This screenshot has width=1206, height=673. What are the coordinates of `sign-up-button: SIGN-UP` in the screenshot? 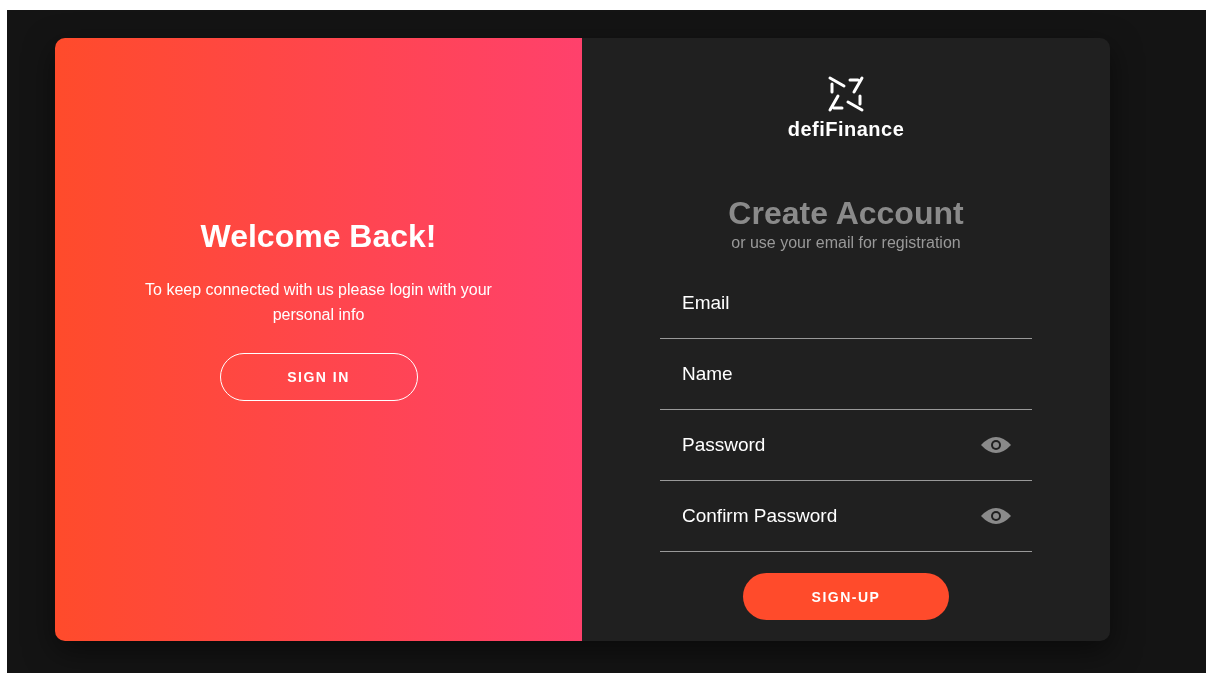 It's located at (846, 596).